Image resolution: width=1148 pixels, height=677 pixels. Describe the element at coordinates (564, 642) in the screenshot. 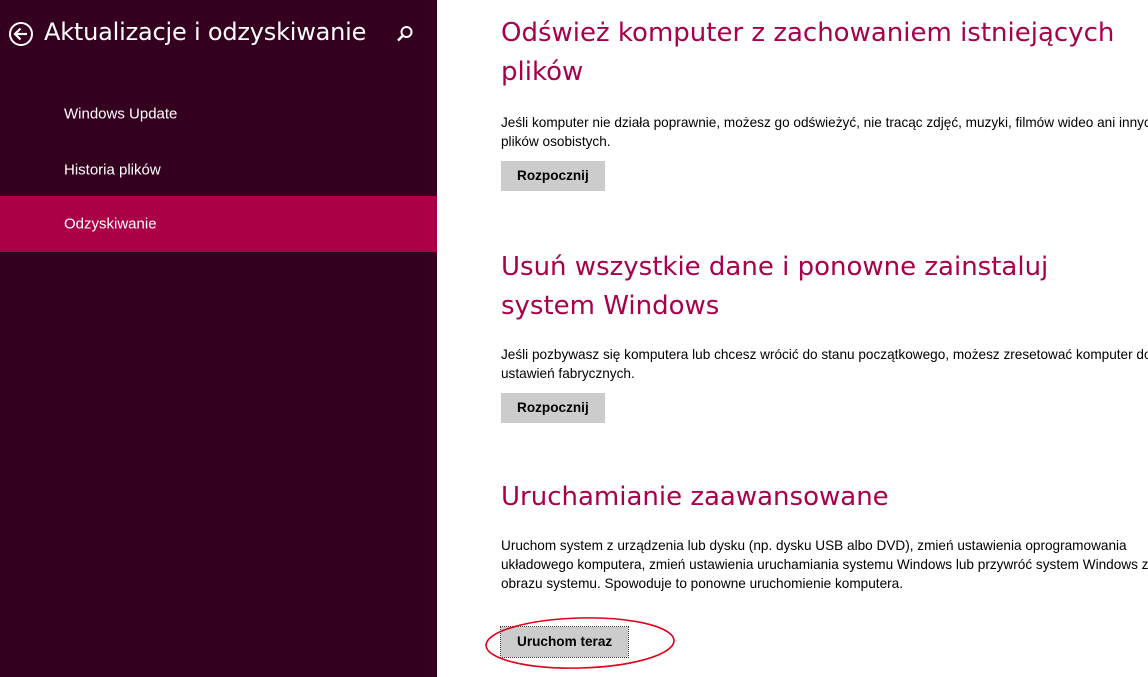

I see `restart-now-button: Uruchom teraz` at that location.